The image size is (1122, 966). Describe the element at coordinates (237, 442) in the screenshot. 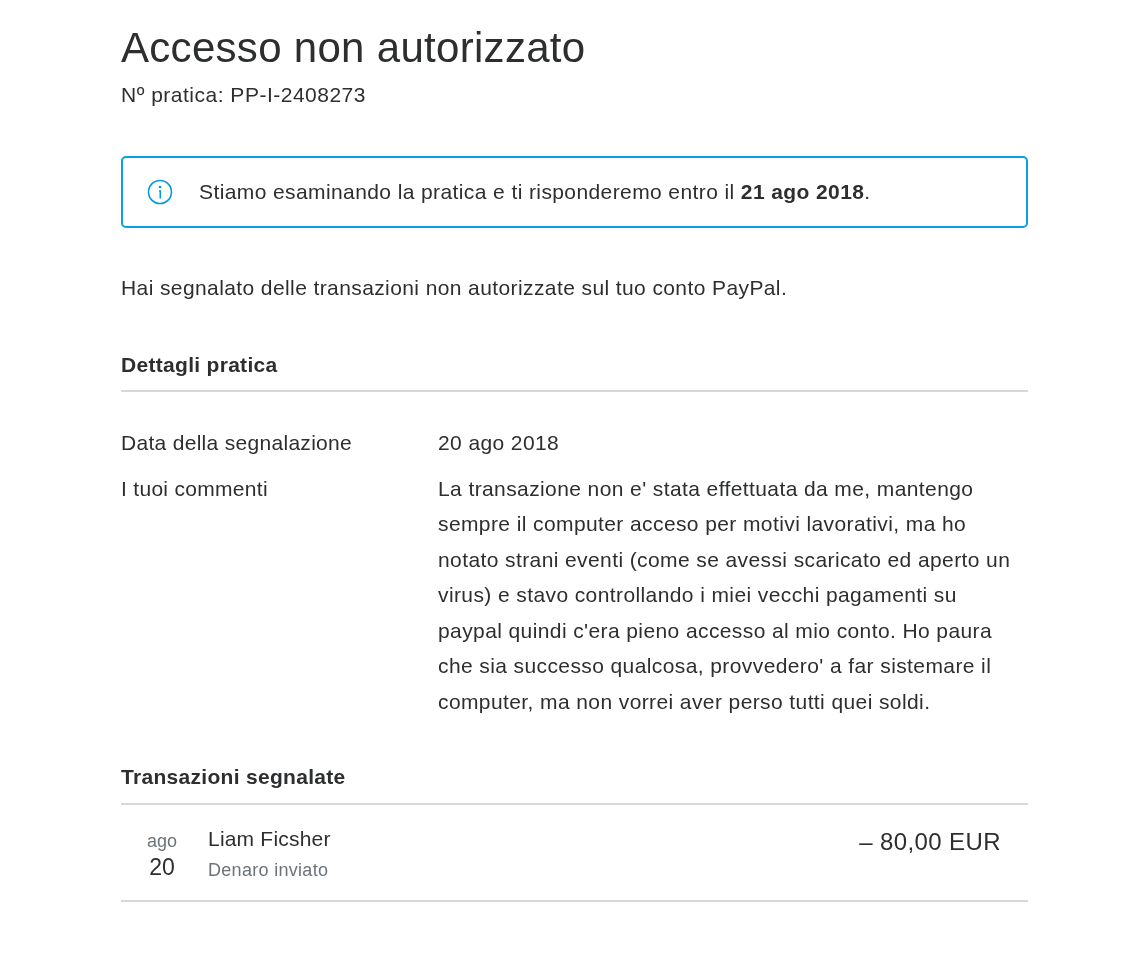

I see `detail-label: Data della segnalazione` at that location.